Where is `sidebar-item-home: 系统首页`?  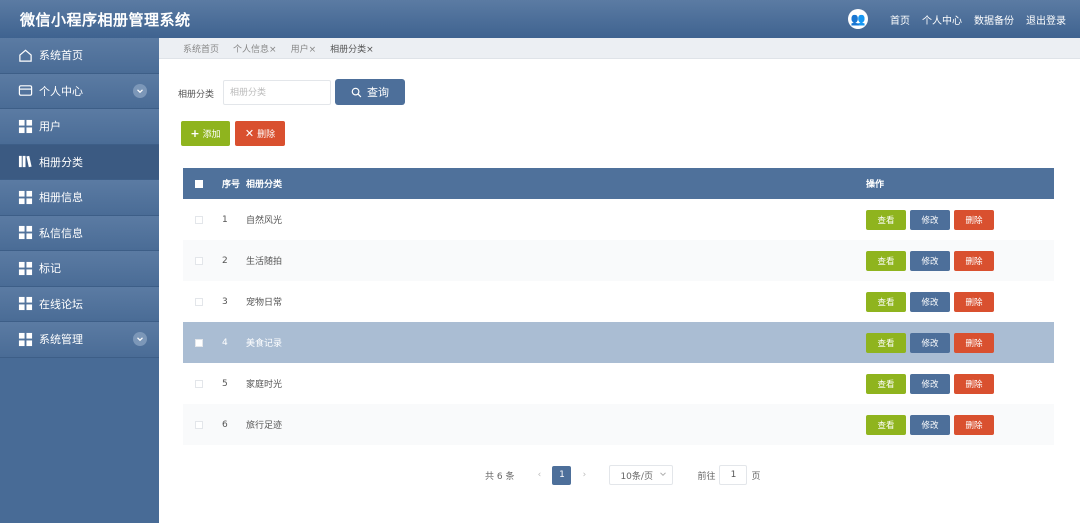
sidebar-item-home: 系统首页 is located at coordinates (79, 56).